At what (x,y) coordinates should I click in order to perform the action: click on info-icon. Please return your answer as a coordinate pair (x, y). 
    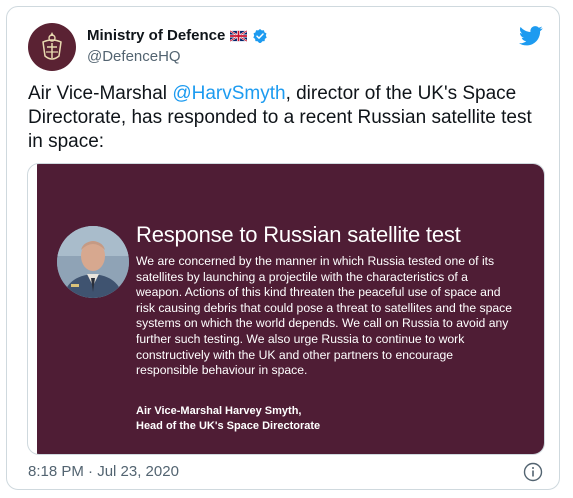
    Looking at the image, I should click on (533, 472).